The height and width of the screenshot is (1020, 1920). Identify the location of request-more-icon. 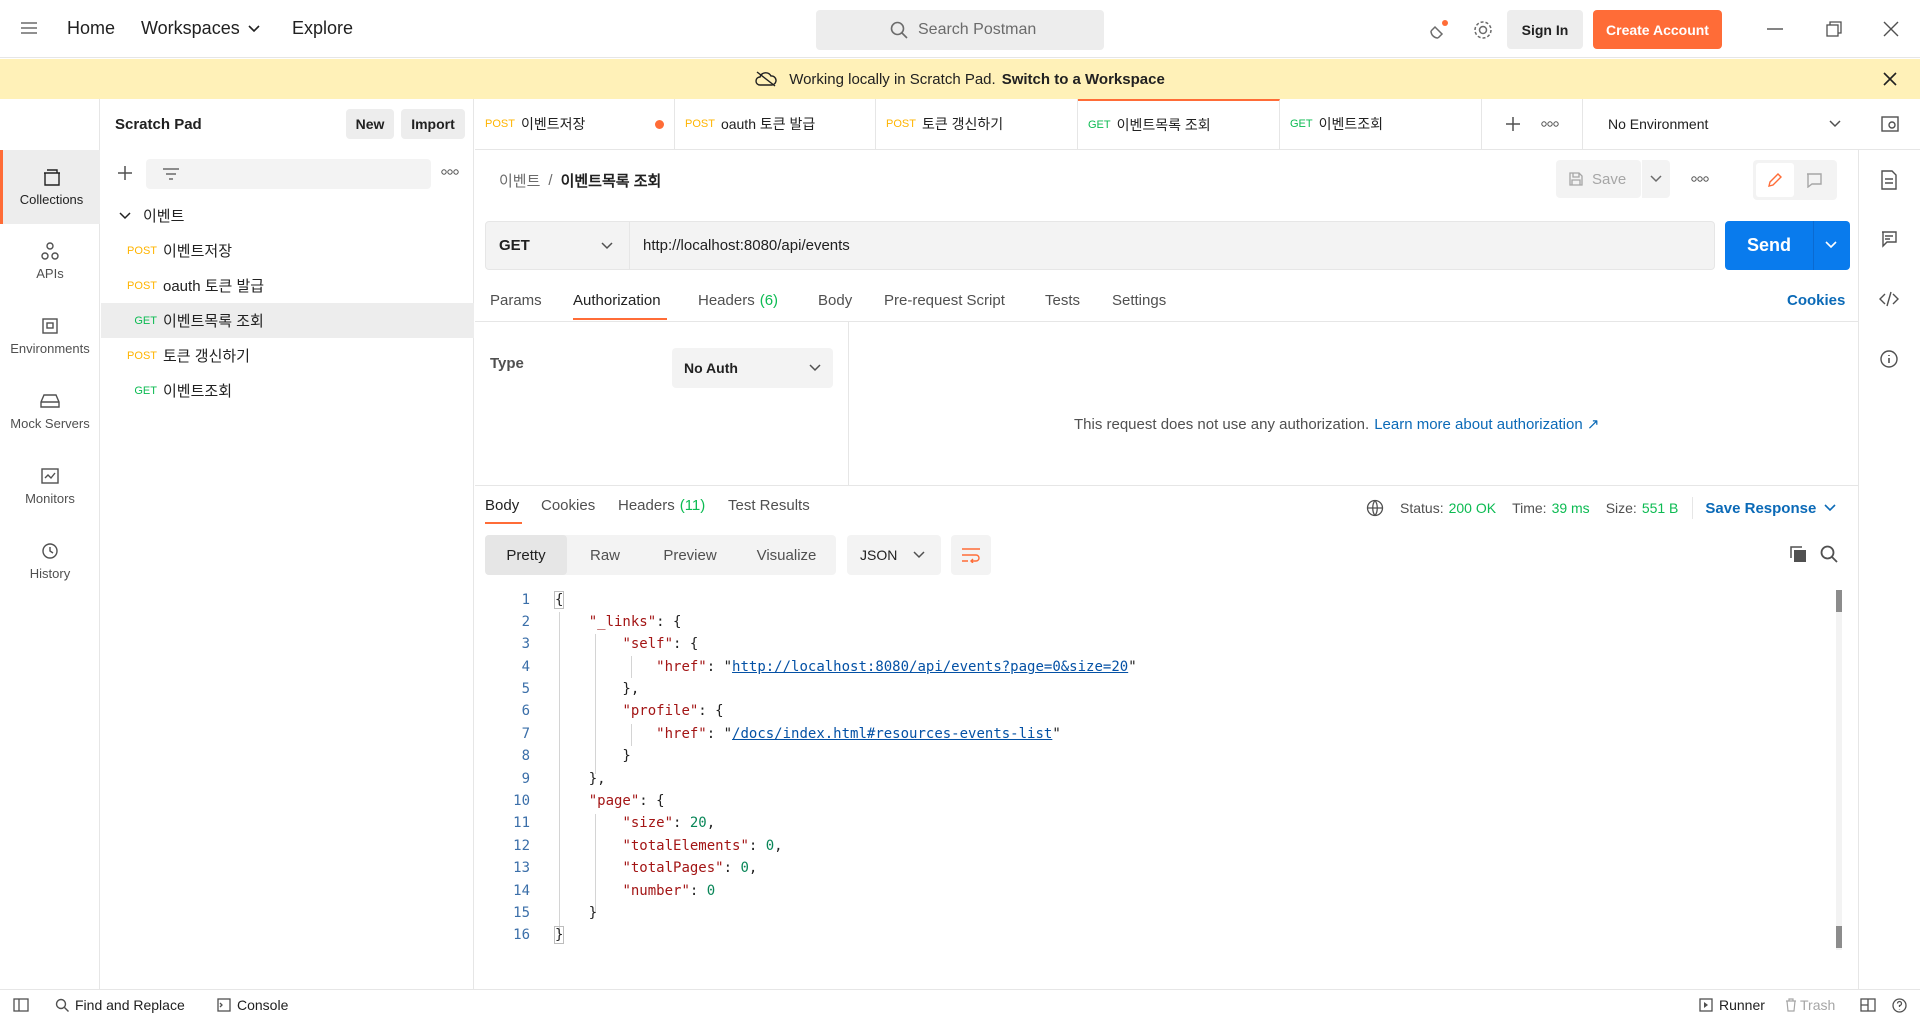
(1700, 179).